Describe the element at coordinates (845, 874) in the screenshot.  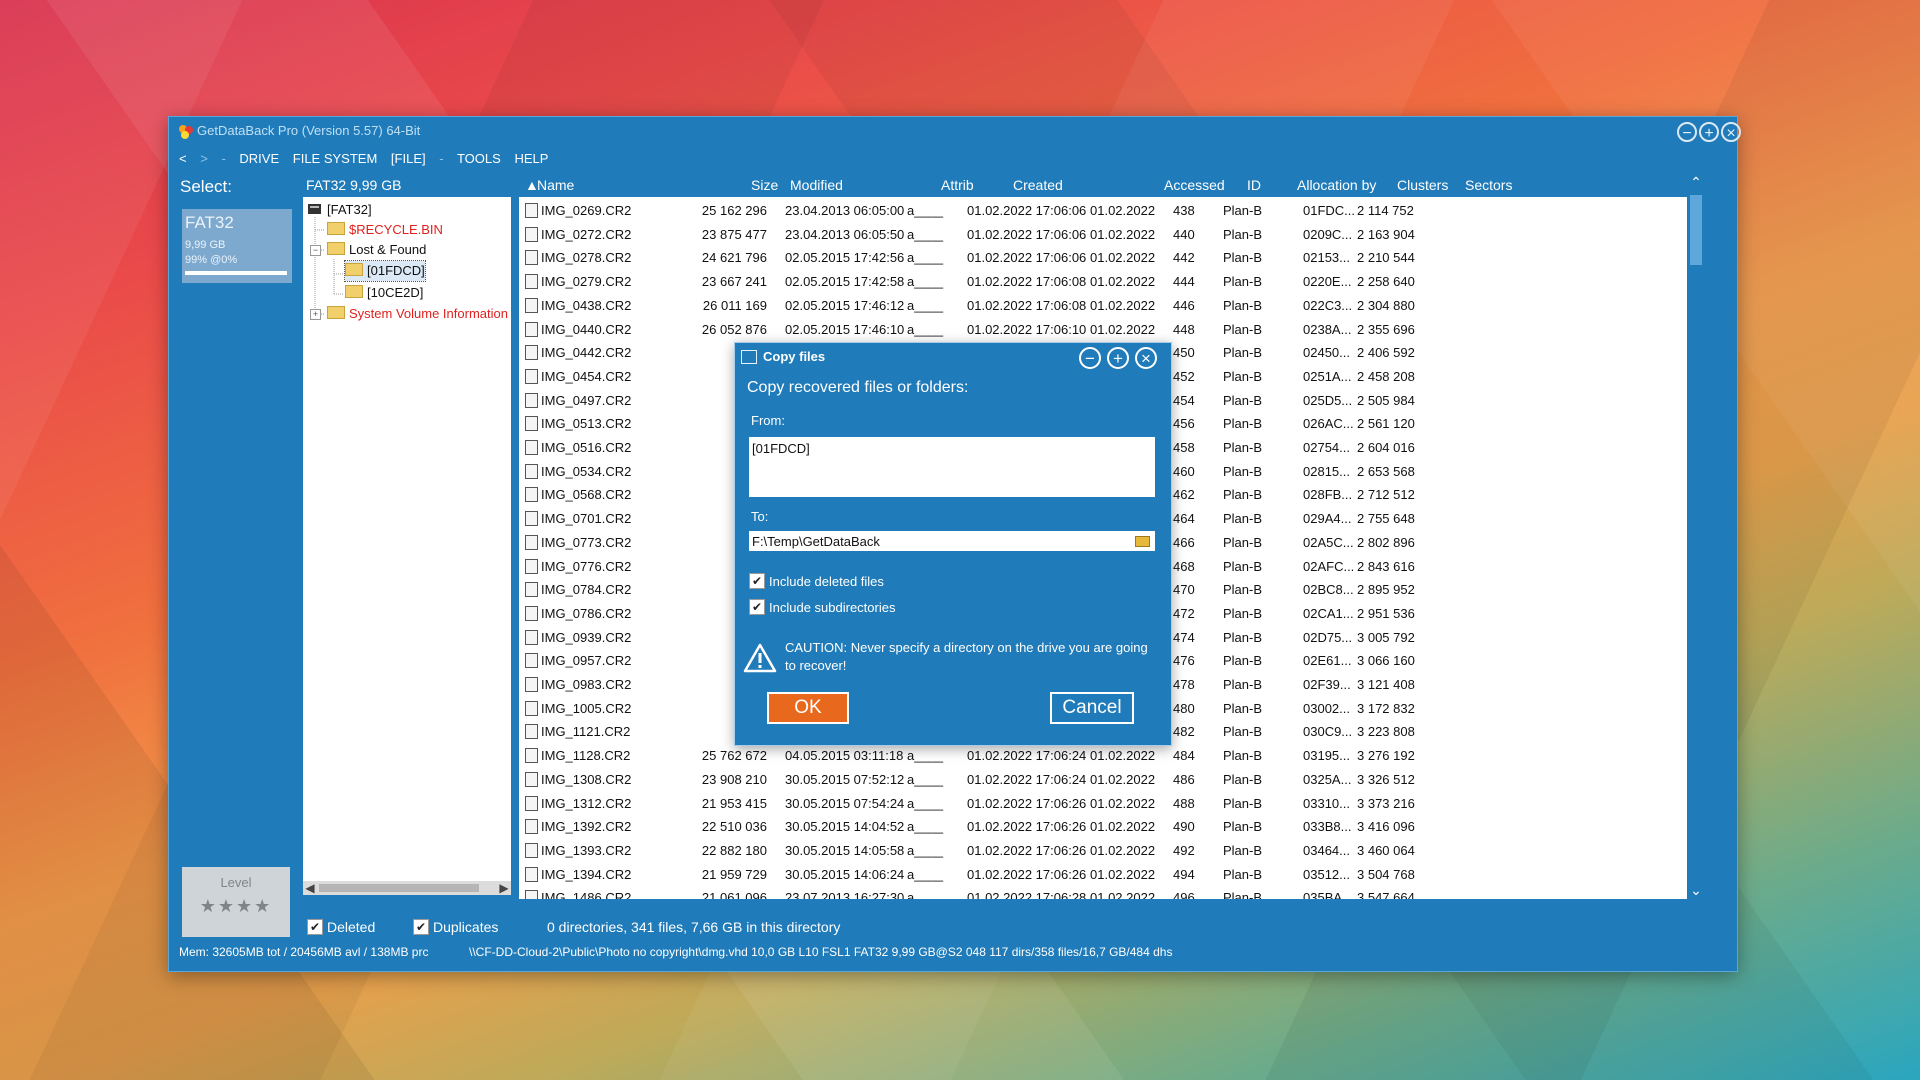
I see `cell-modified: 30.05.2015 14:06:24` at that location.